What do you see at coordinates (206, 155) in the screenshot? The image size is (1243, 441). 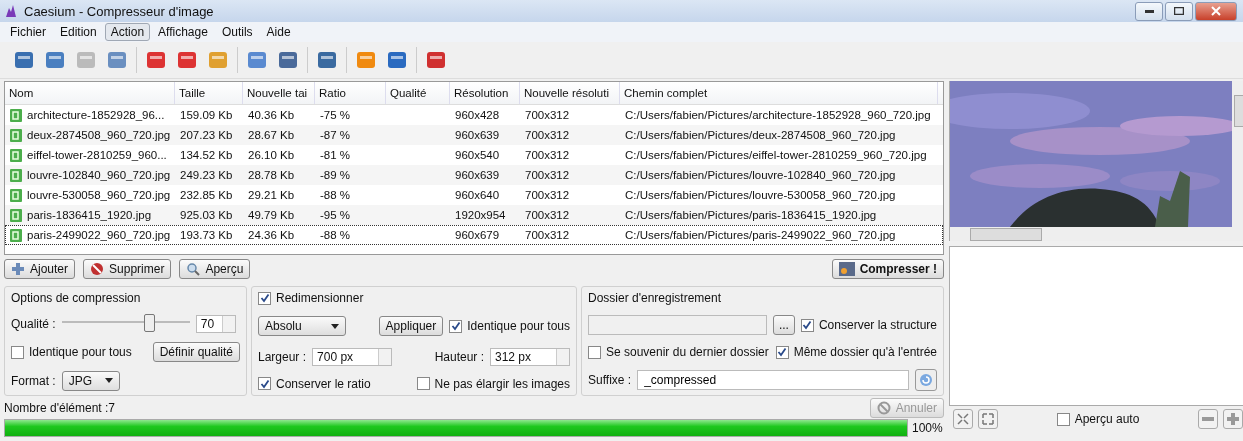 I see `table-cell: 134.52 Kb` at bounding box center [206, 155].